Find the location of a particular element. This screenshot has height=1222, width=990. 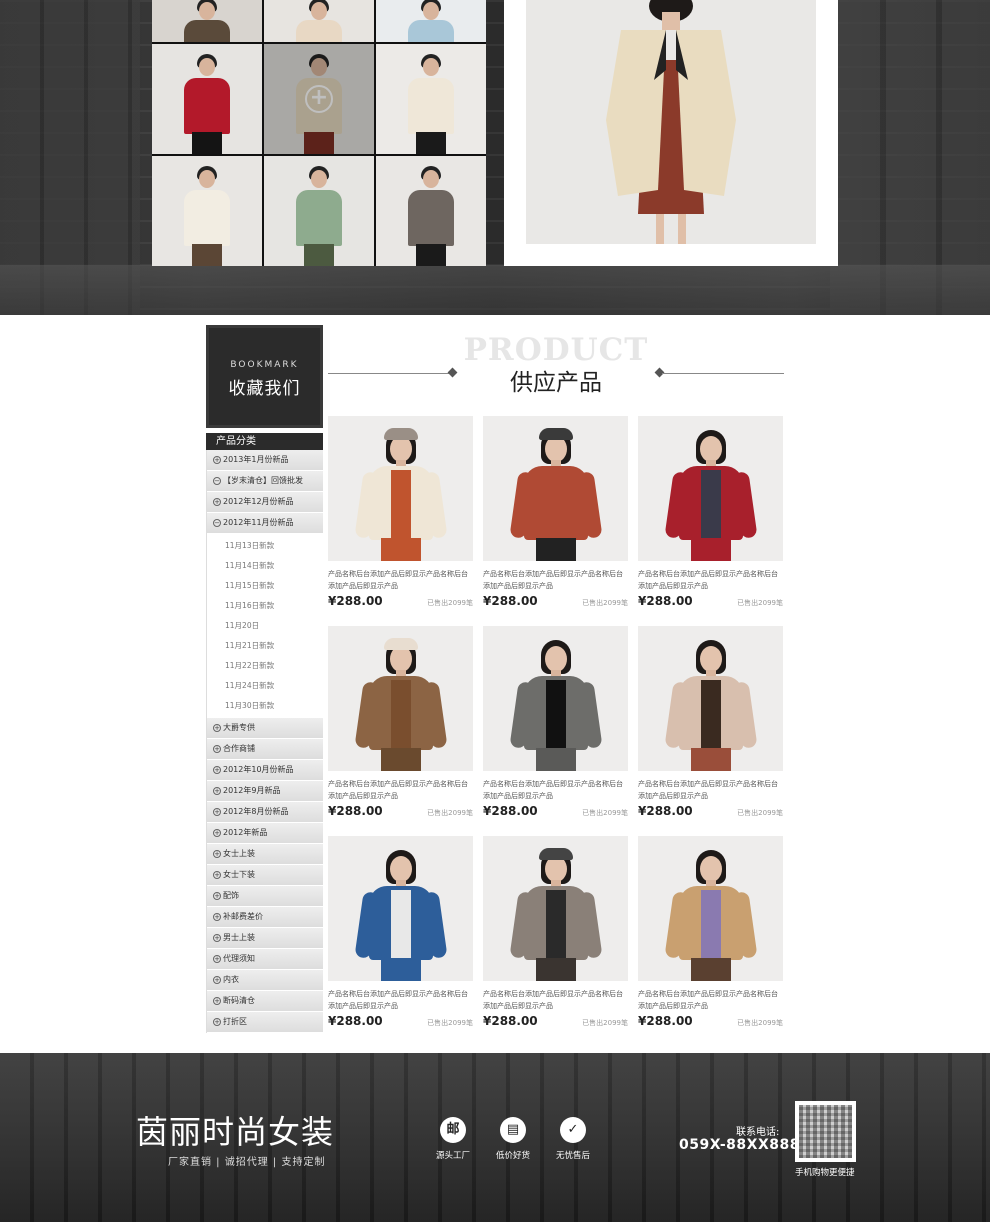

product-meta: ¥288.00 已售出2099笔 is located at coordinates (400, 1021).